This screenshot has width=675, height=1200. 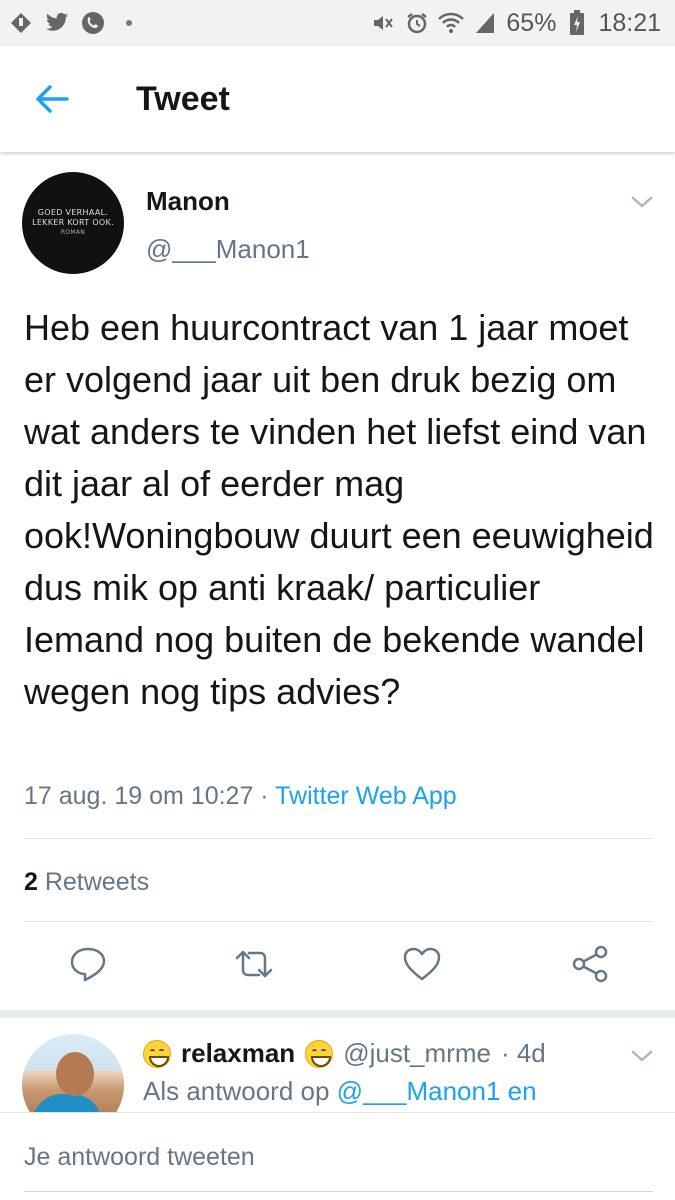 I want to click on share-icon, so click(x=590, y=964).